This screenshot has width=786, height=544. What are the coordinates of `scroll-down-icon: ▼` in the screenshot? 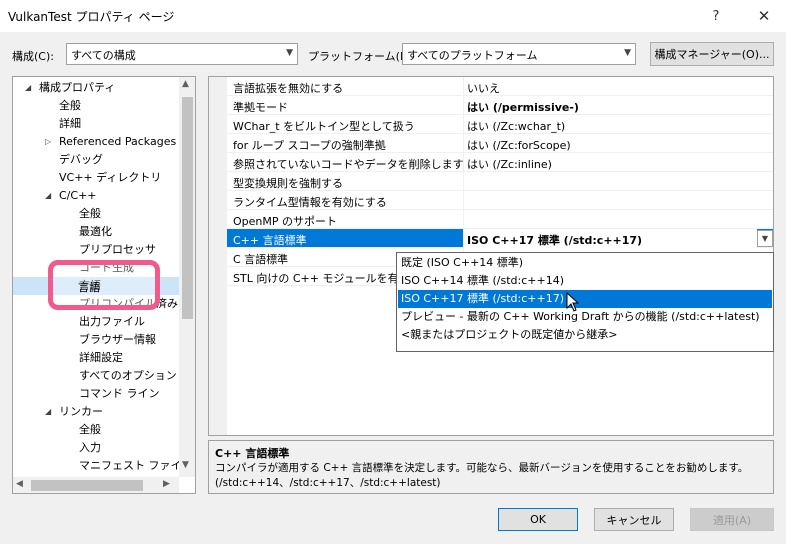 It's located at (185, 465).